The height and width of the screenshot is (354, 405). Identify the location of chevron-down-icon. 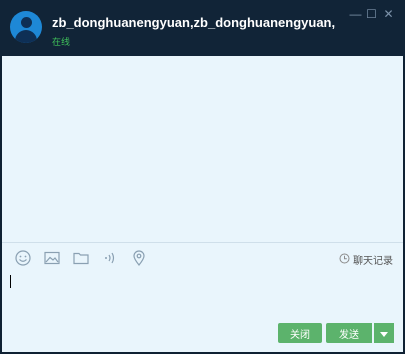
(384, 333).